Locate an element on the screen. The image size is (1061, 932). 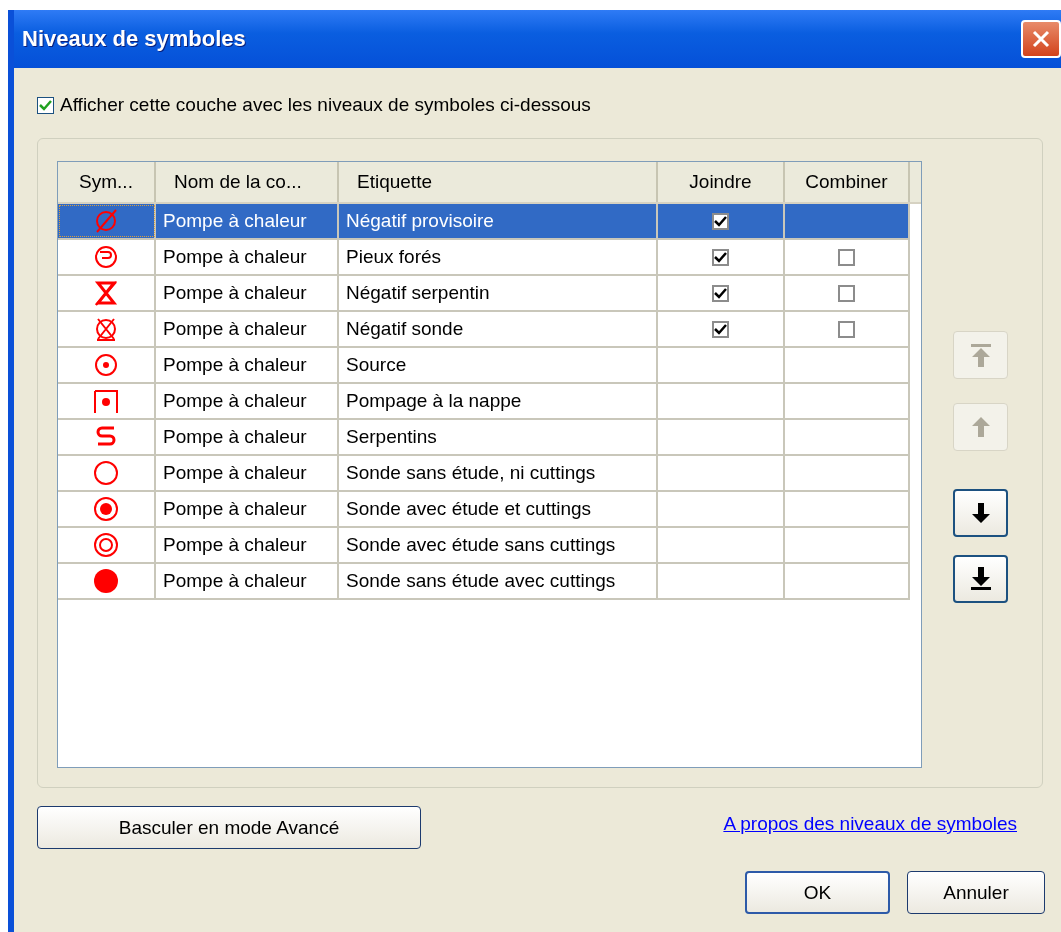
window-title: Niveaux de symboles is located at coordinates (134, 39).